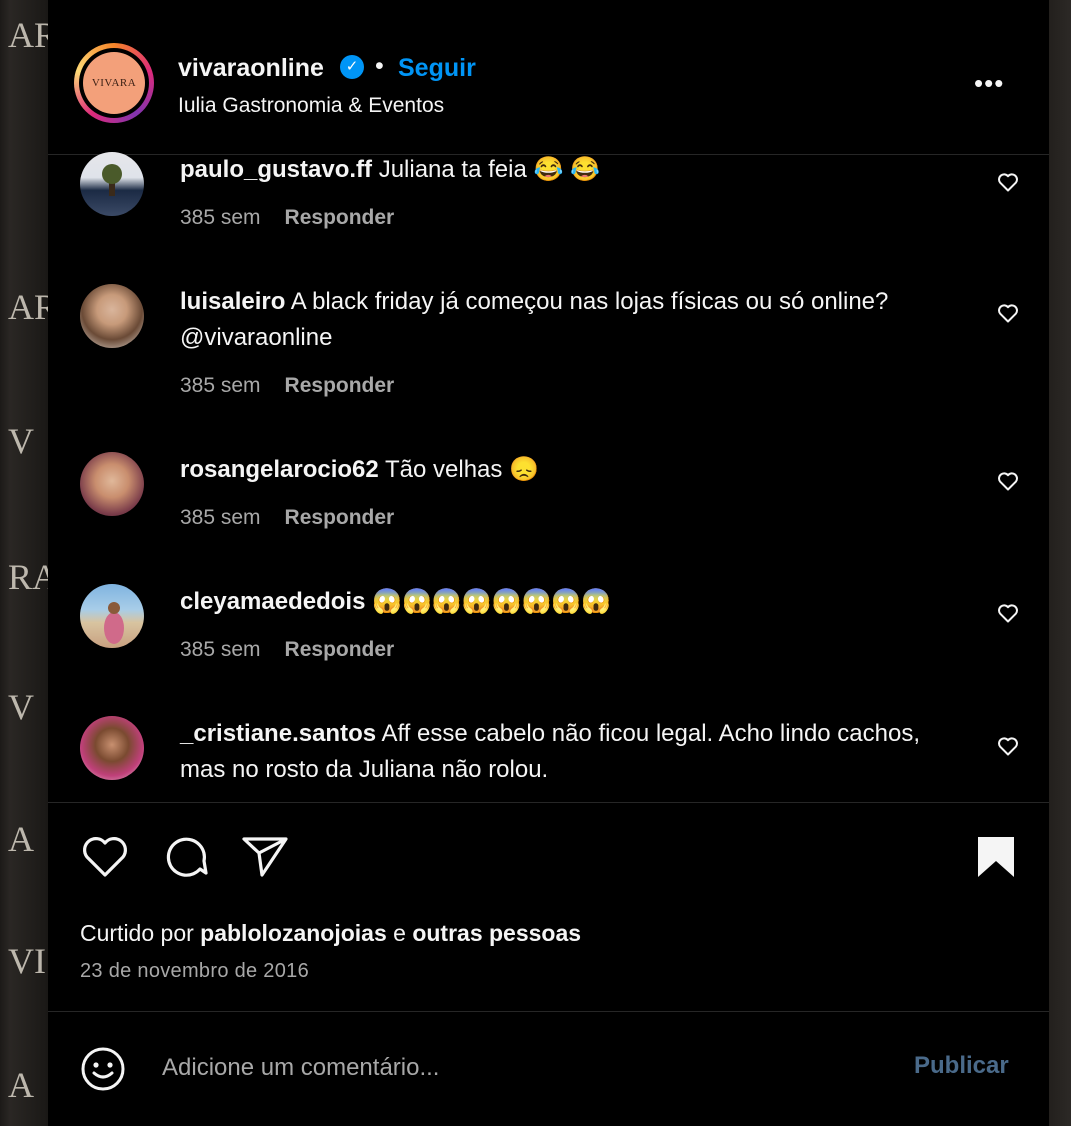  I want to click on likes-prefix: Curtido por, so click(137, 933).